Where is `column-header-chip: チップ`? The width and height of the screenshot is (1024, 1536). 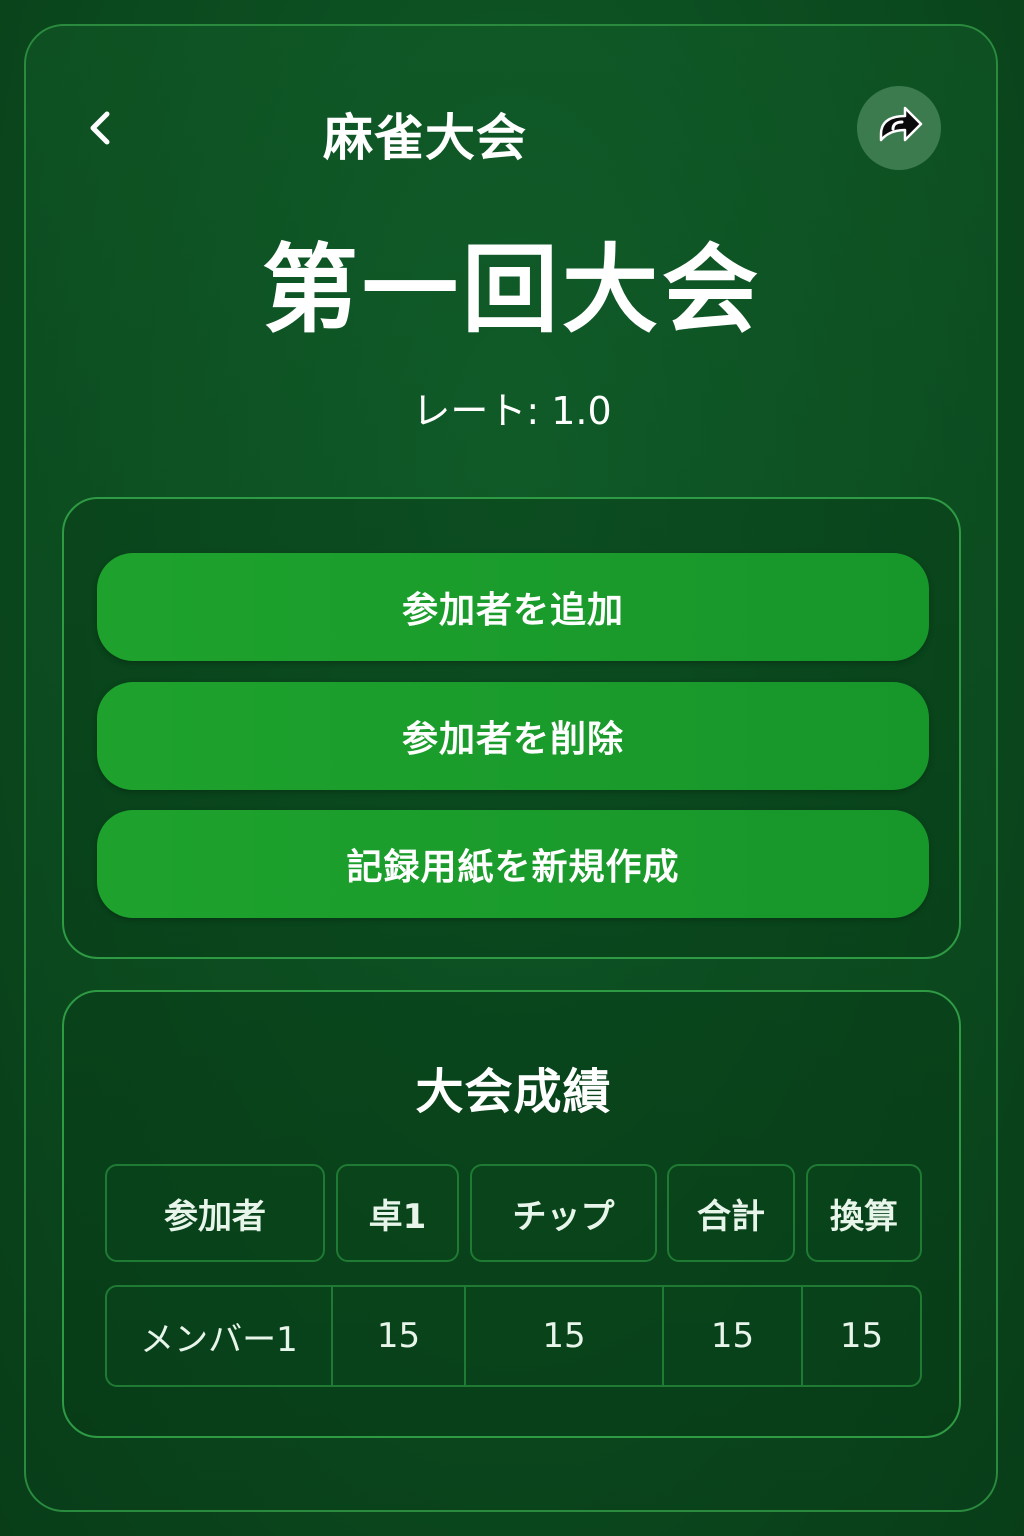 column-header-chip: チップ is located at coordinates (563, 1213).